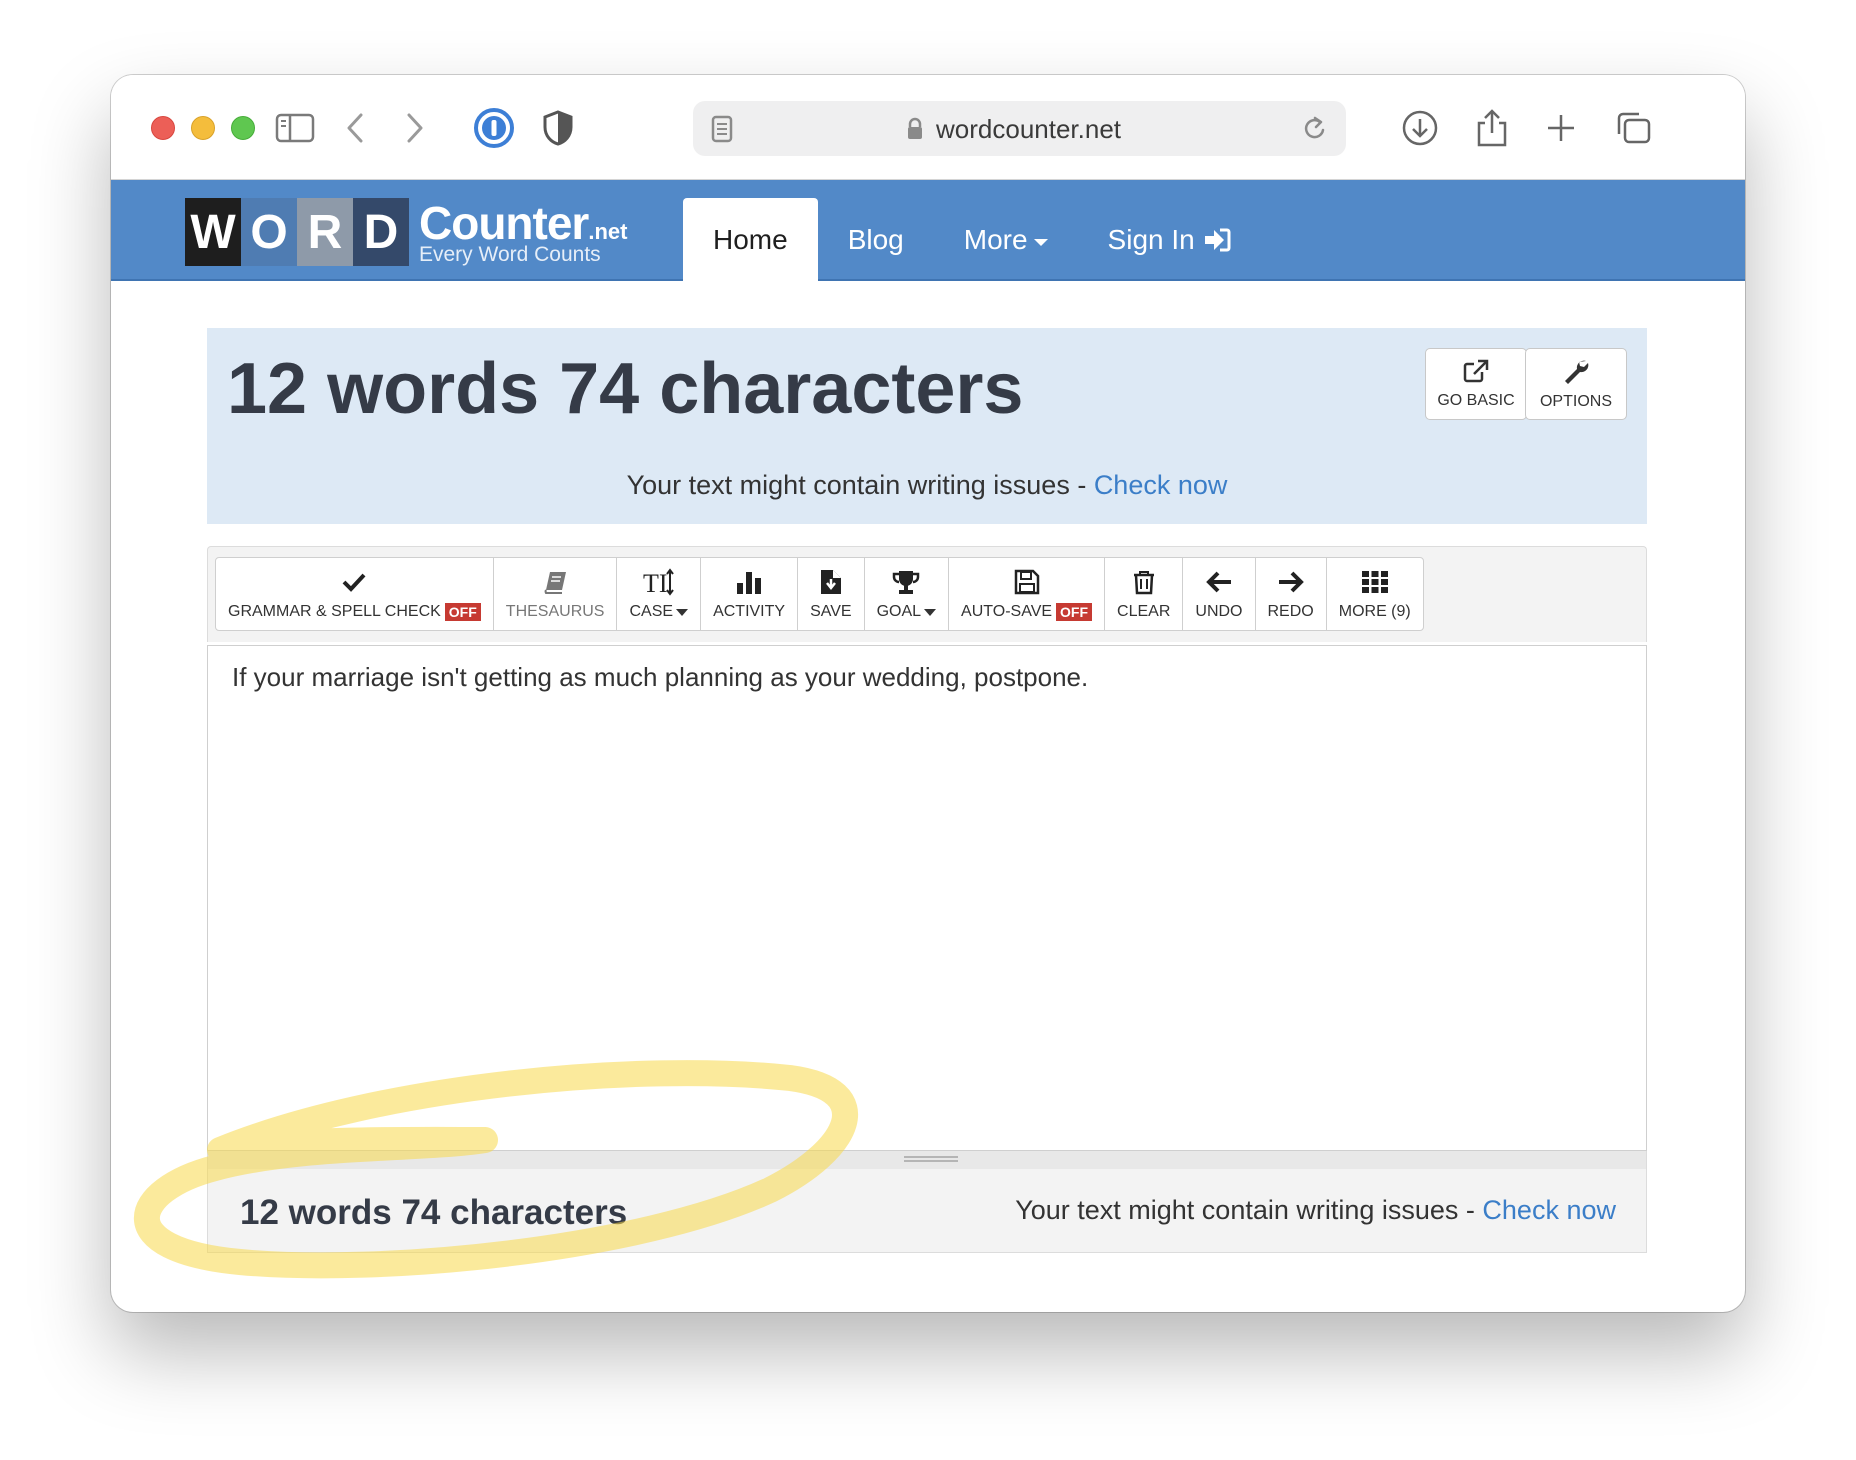 This screenshot has width=1856, height=1460. Describe the element at coordinates (1143, 583) in the screenshot. I see `trash-icon` at that location.